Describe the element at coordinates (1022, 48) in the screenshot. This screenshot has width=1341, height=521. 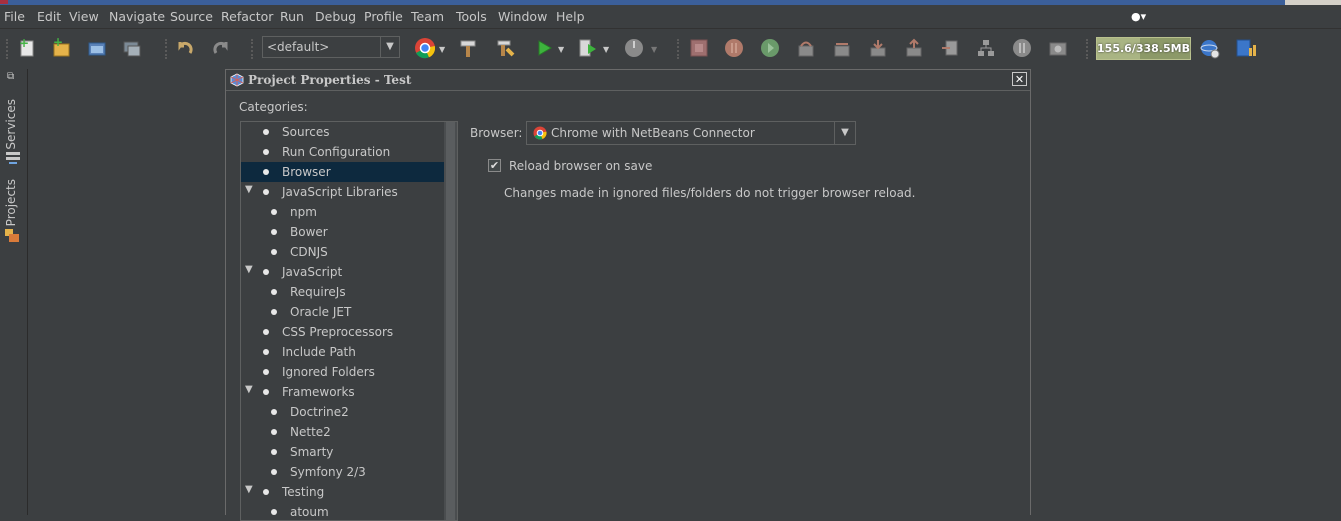
I see `pause-session-icon` at that location.